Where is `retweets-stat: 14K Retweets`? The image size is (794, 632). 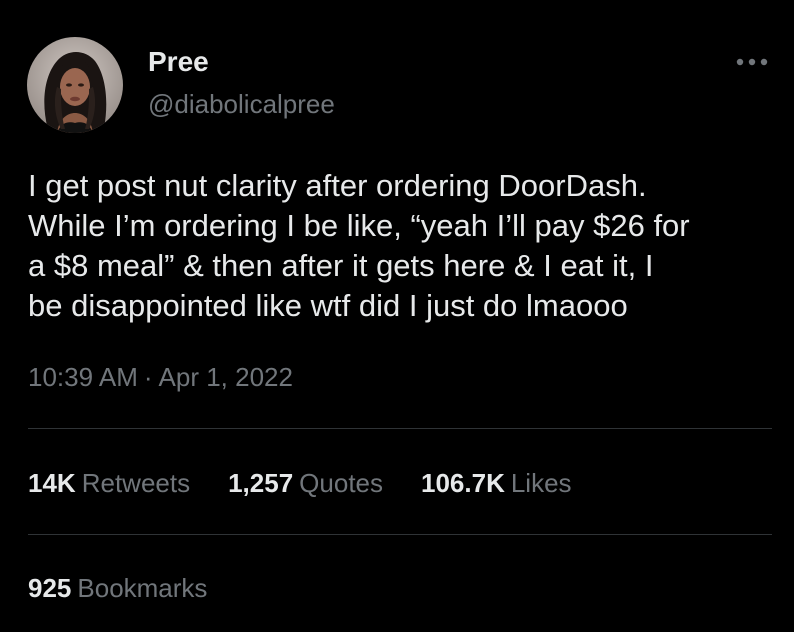
retweets-stat: 14K Retweets is located at coordinates (109, 483).